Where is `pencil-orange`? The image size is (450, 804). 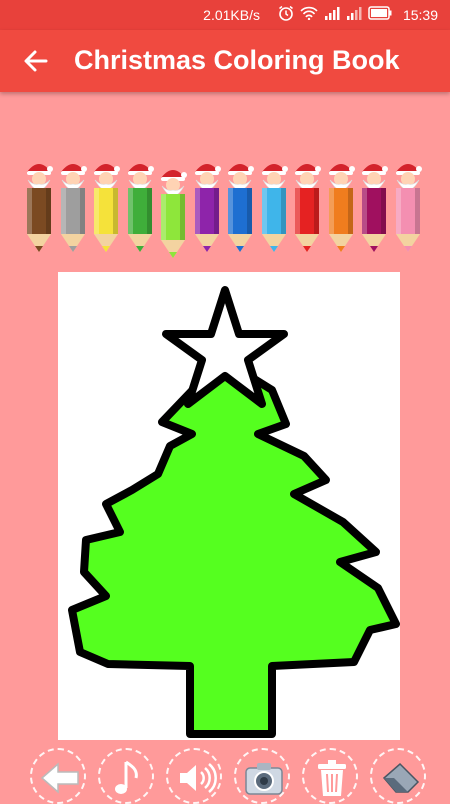 pencil-orange is located at coordinates (341, 210).